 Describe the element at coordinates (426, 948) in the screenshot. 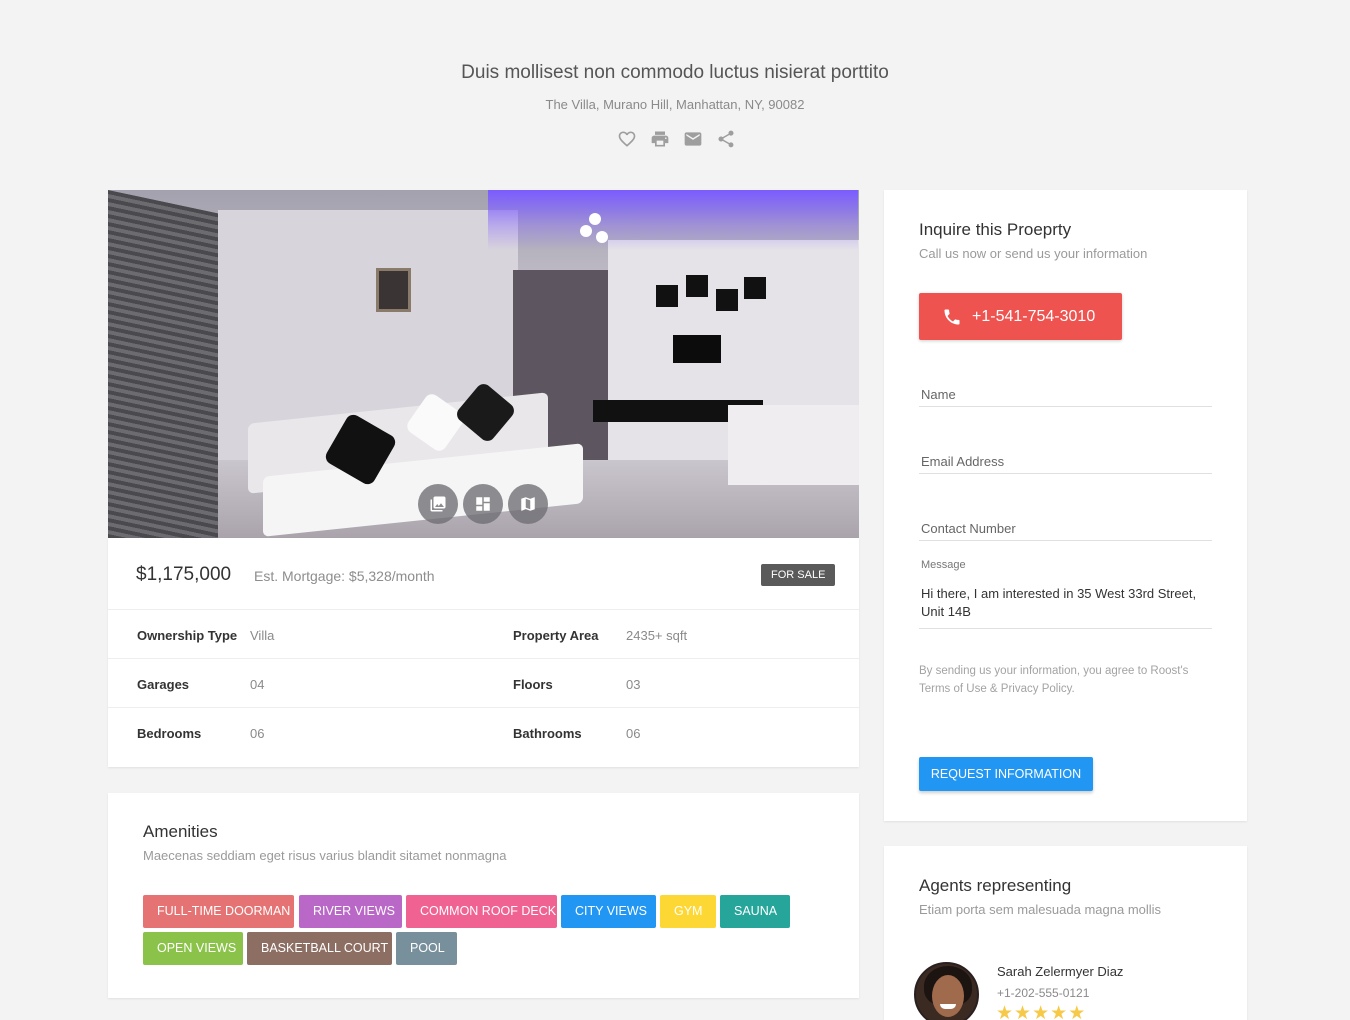

I see `amenity-tag: POOL` at that location.